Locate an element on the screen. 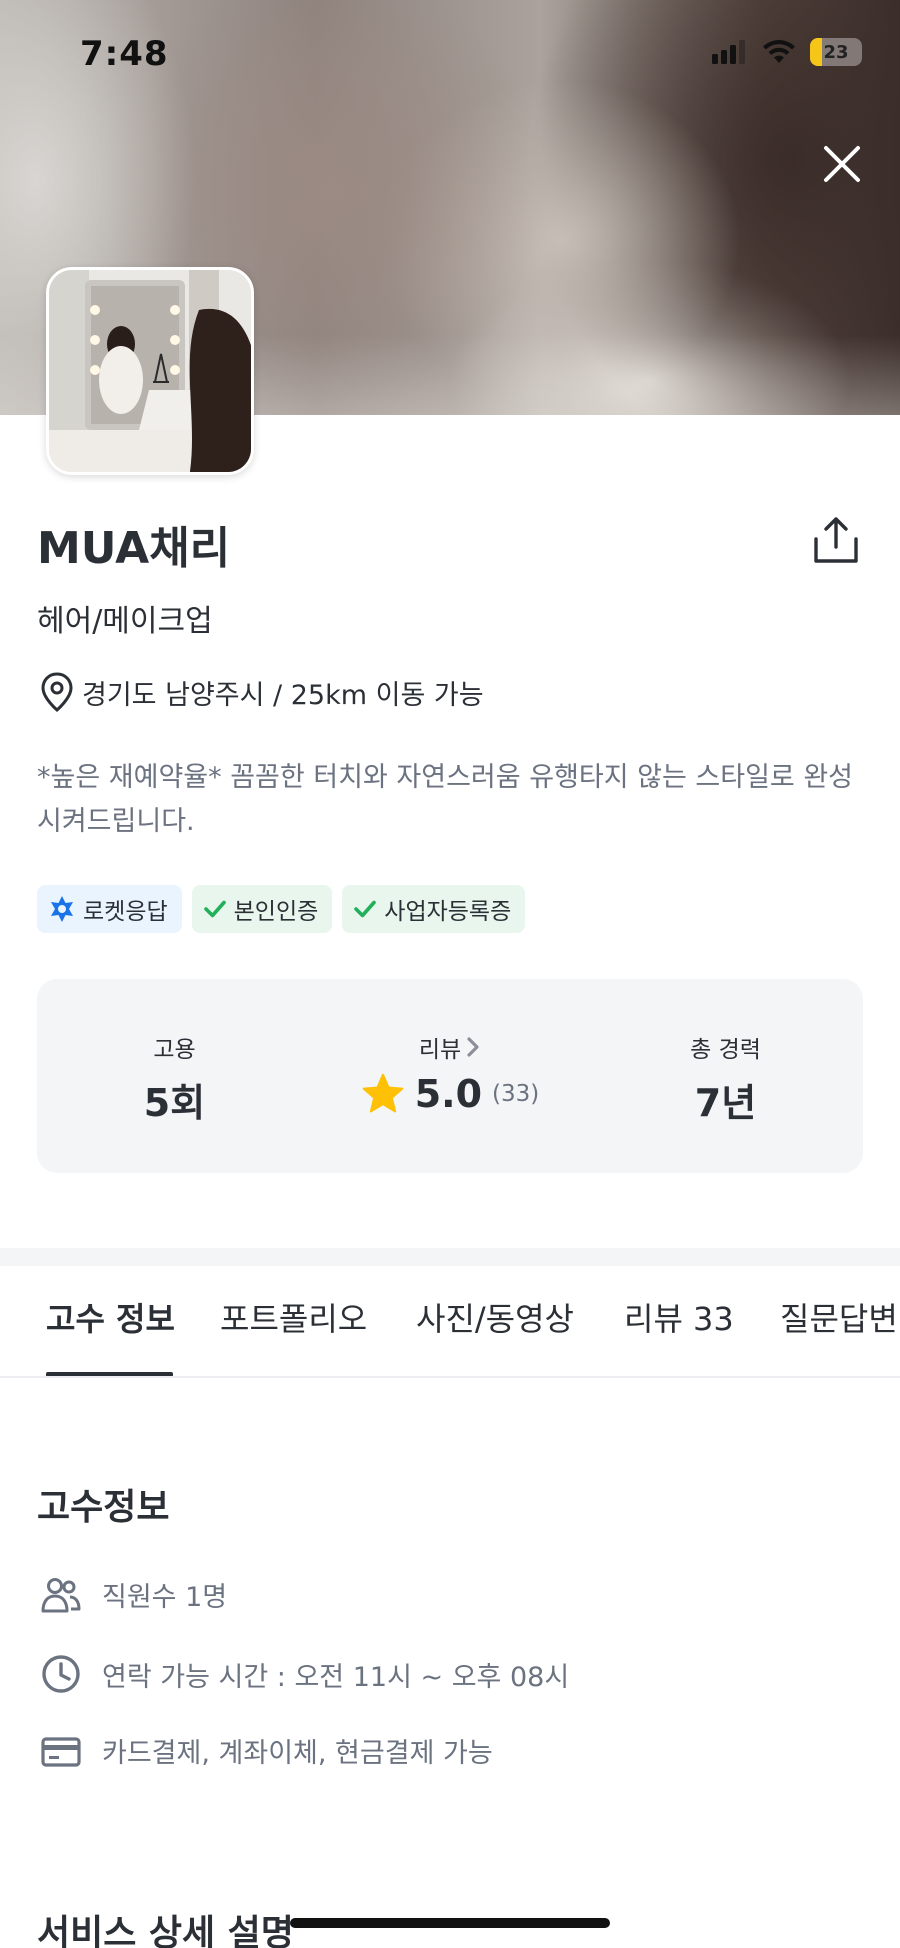 This screenshot has height=1948, width=900. info-contact-hours: 연락 가능 시간 : 오전 11시 ~ 오후 08시 is located at coordinates (304, 1674).